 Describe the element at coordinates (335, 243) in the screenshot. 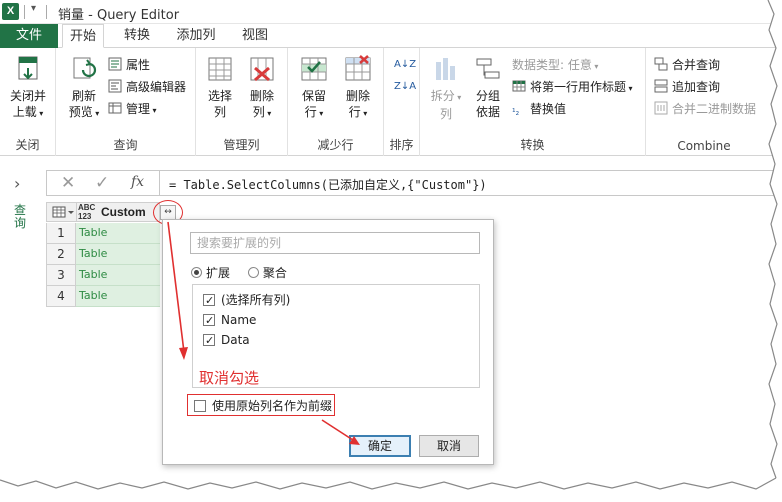

I see `column-search-input` at that location.